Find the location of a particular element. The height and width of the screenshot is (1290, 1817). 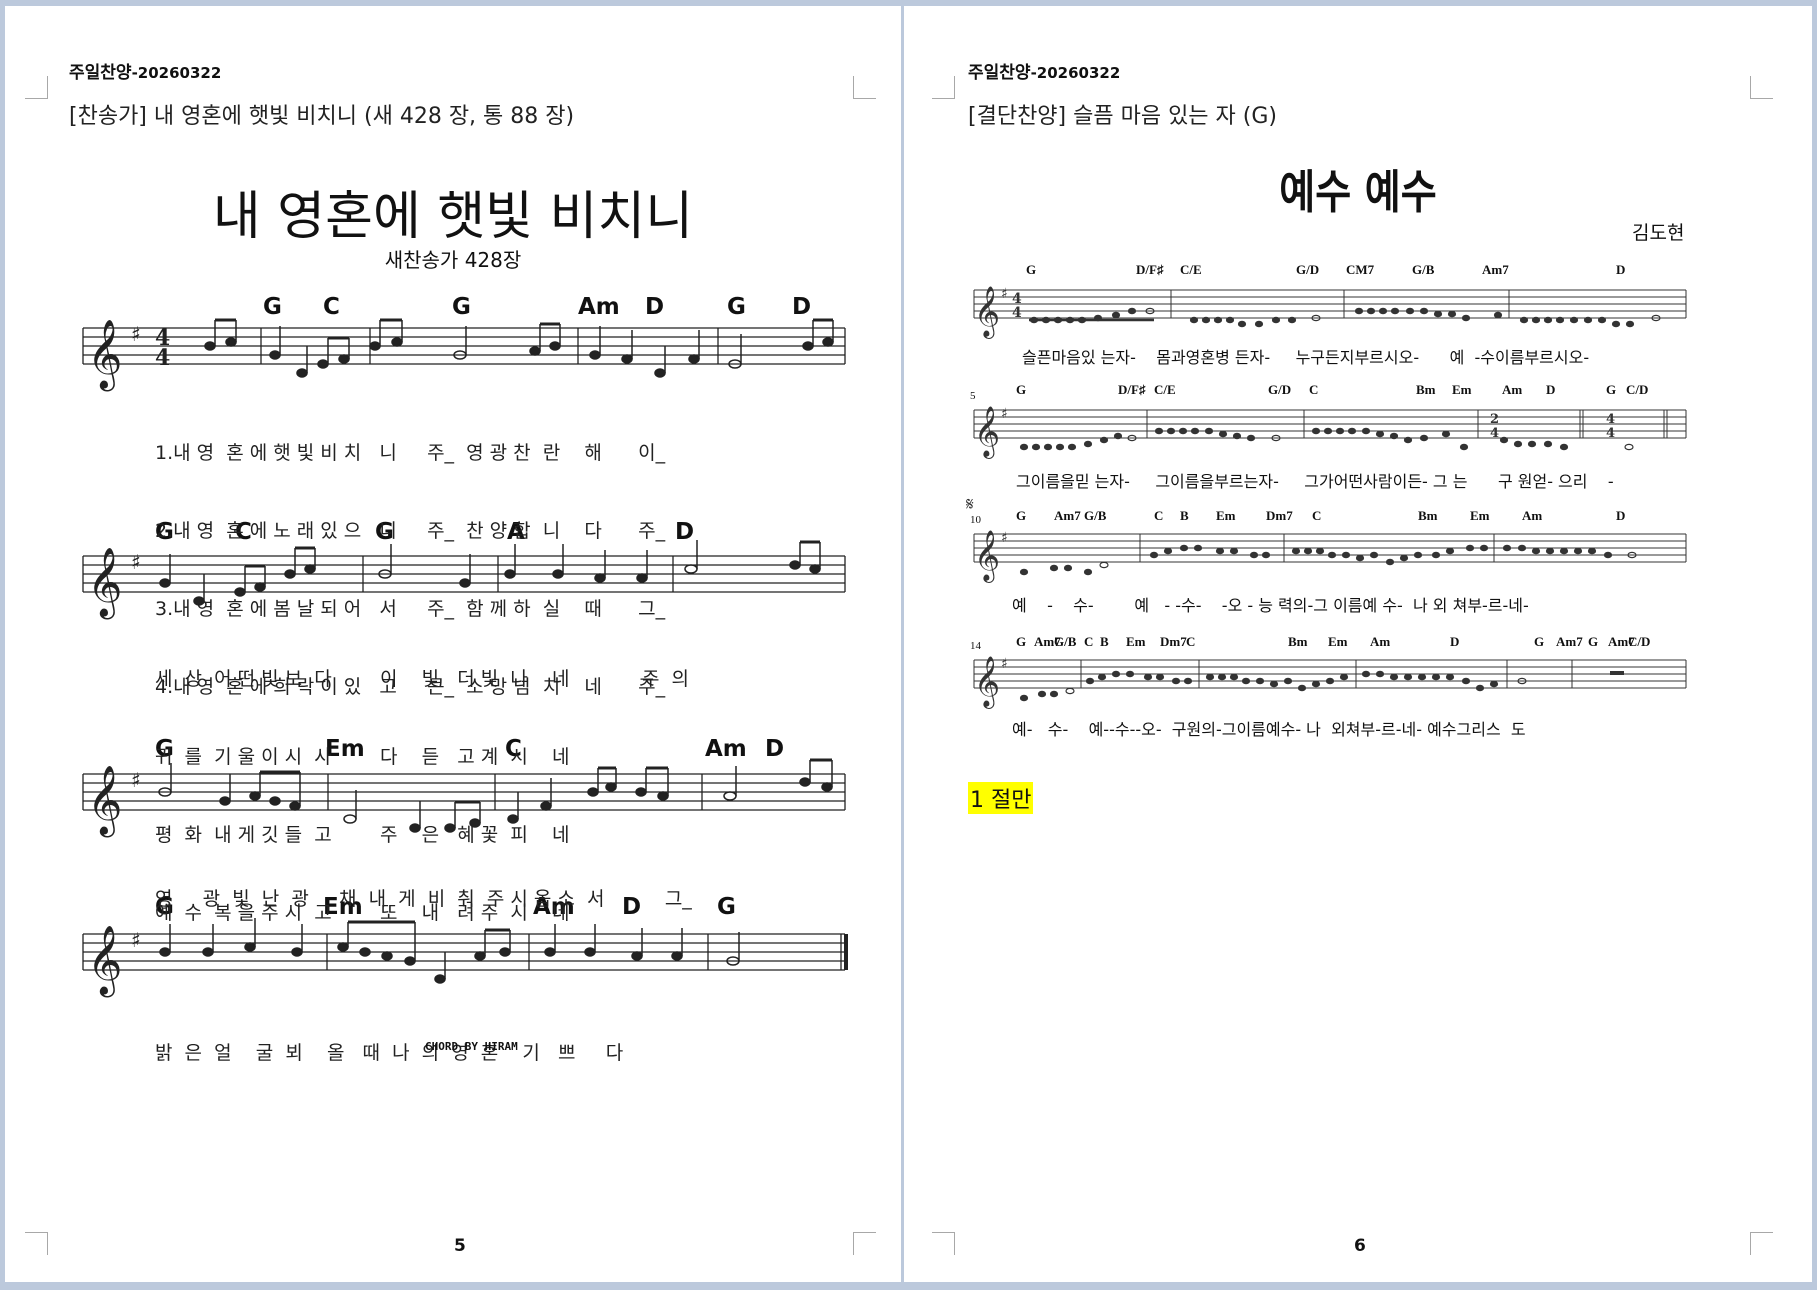

lyric-line: 밝 은 얼 굴 뵈 올 때 나 의 영 혼 기 쁘 다 is located at coordinates (389, 1053).